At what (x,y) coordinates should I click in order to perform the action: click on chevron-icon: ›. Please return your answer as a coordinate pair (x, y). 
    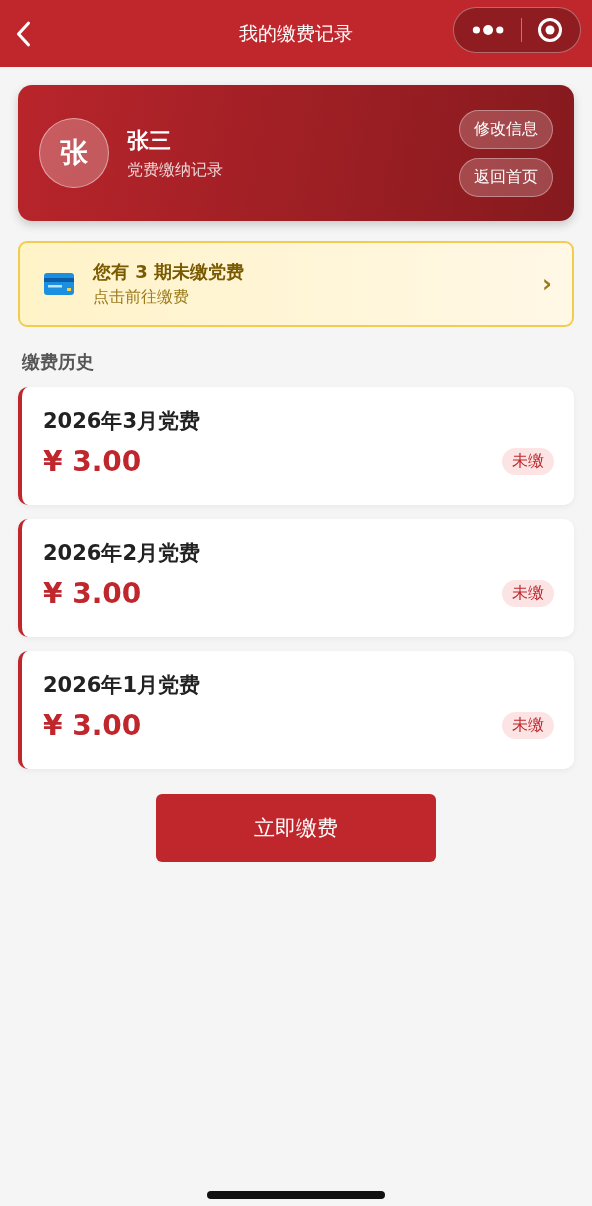
    Looking at the image, I should click on (547, 284).